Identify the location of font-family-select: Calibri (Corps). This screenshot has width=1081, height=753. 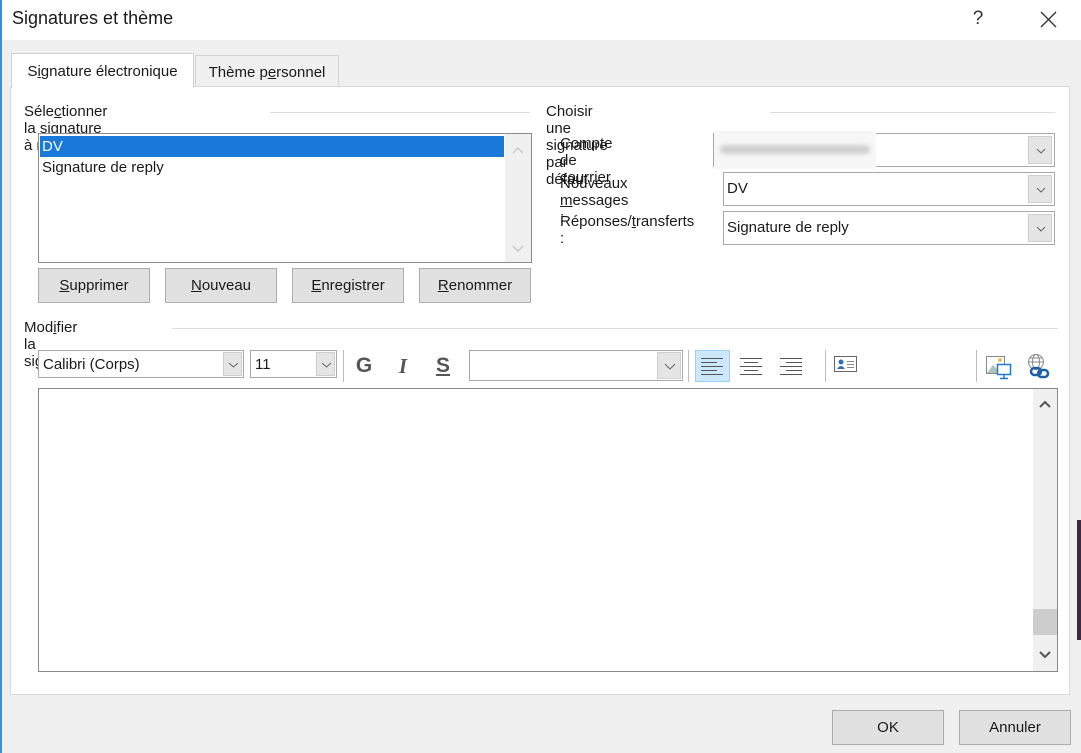
(141, 364).